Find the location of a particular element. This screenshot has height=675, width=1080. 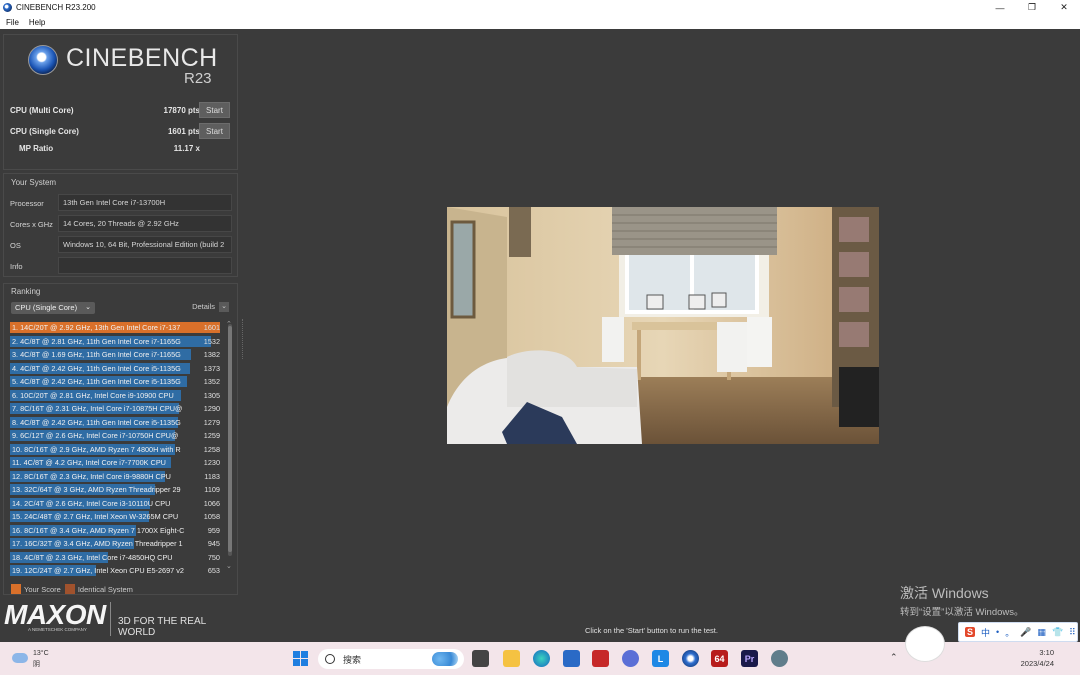

details-toggle: Details ⌄ is located at coordinates (210, 307).